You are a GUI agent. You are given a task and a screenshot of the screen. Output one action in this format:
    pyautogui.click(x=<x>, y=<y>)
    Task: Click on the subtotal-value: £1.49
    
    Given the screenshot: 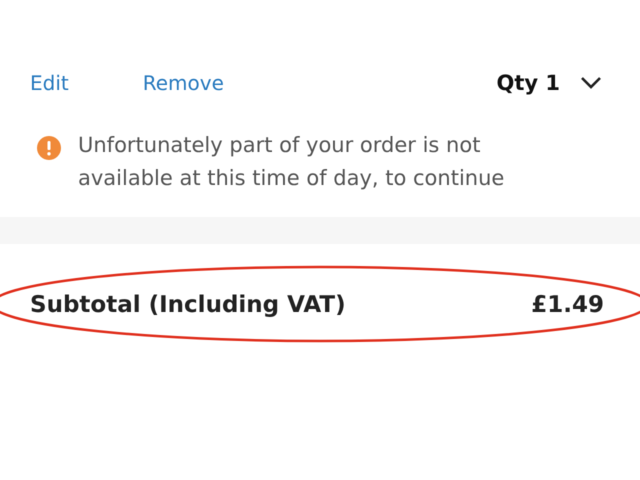 What is the action you would take?
    pyautogui.click(x=567, y=305)
    